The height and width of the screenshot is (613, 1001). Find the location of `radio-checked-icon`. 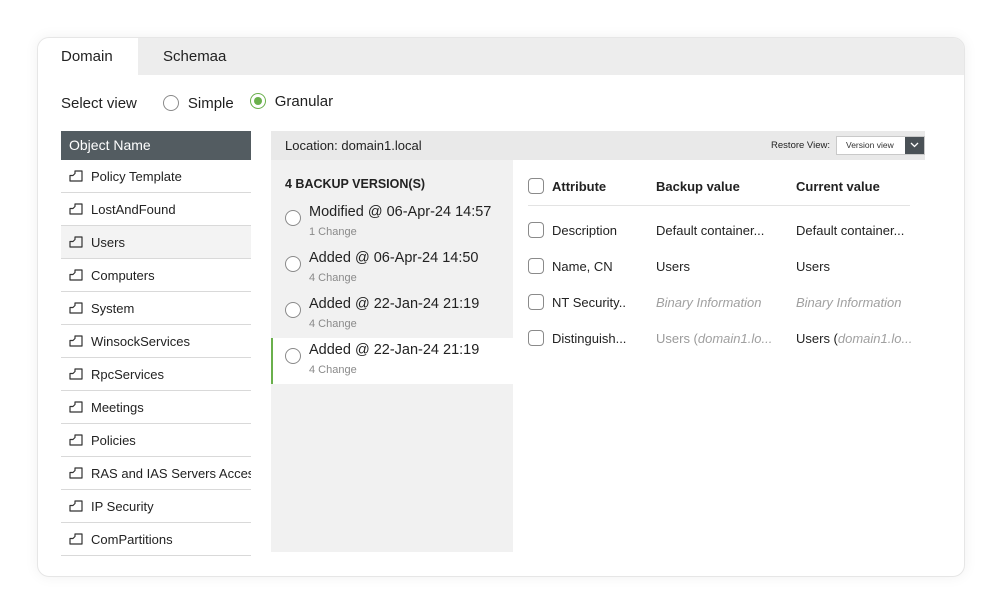

radio-checked-icon is located at coordinates (257, 101).